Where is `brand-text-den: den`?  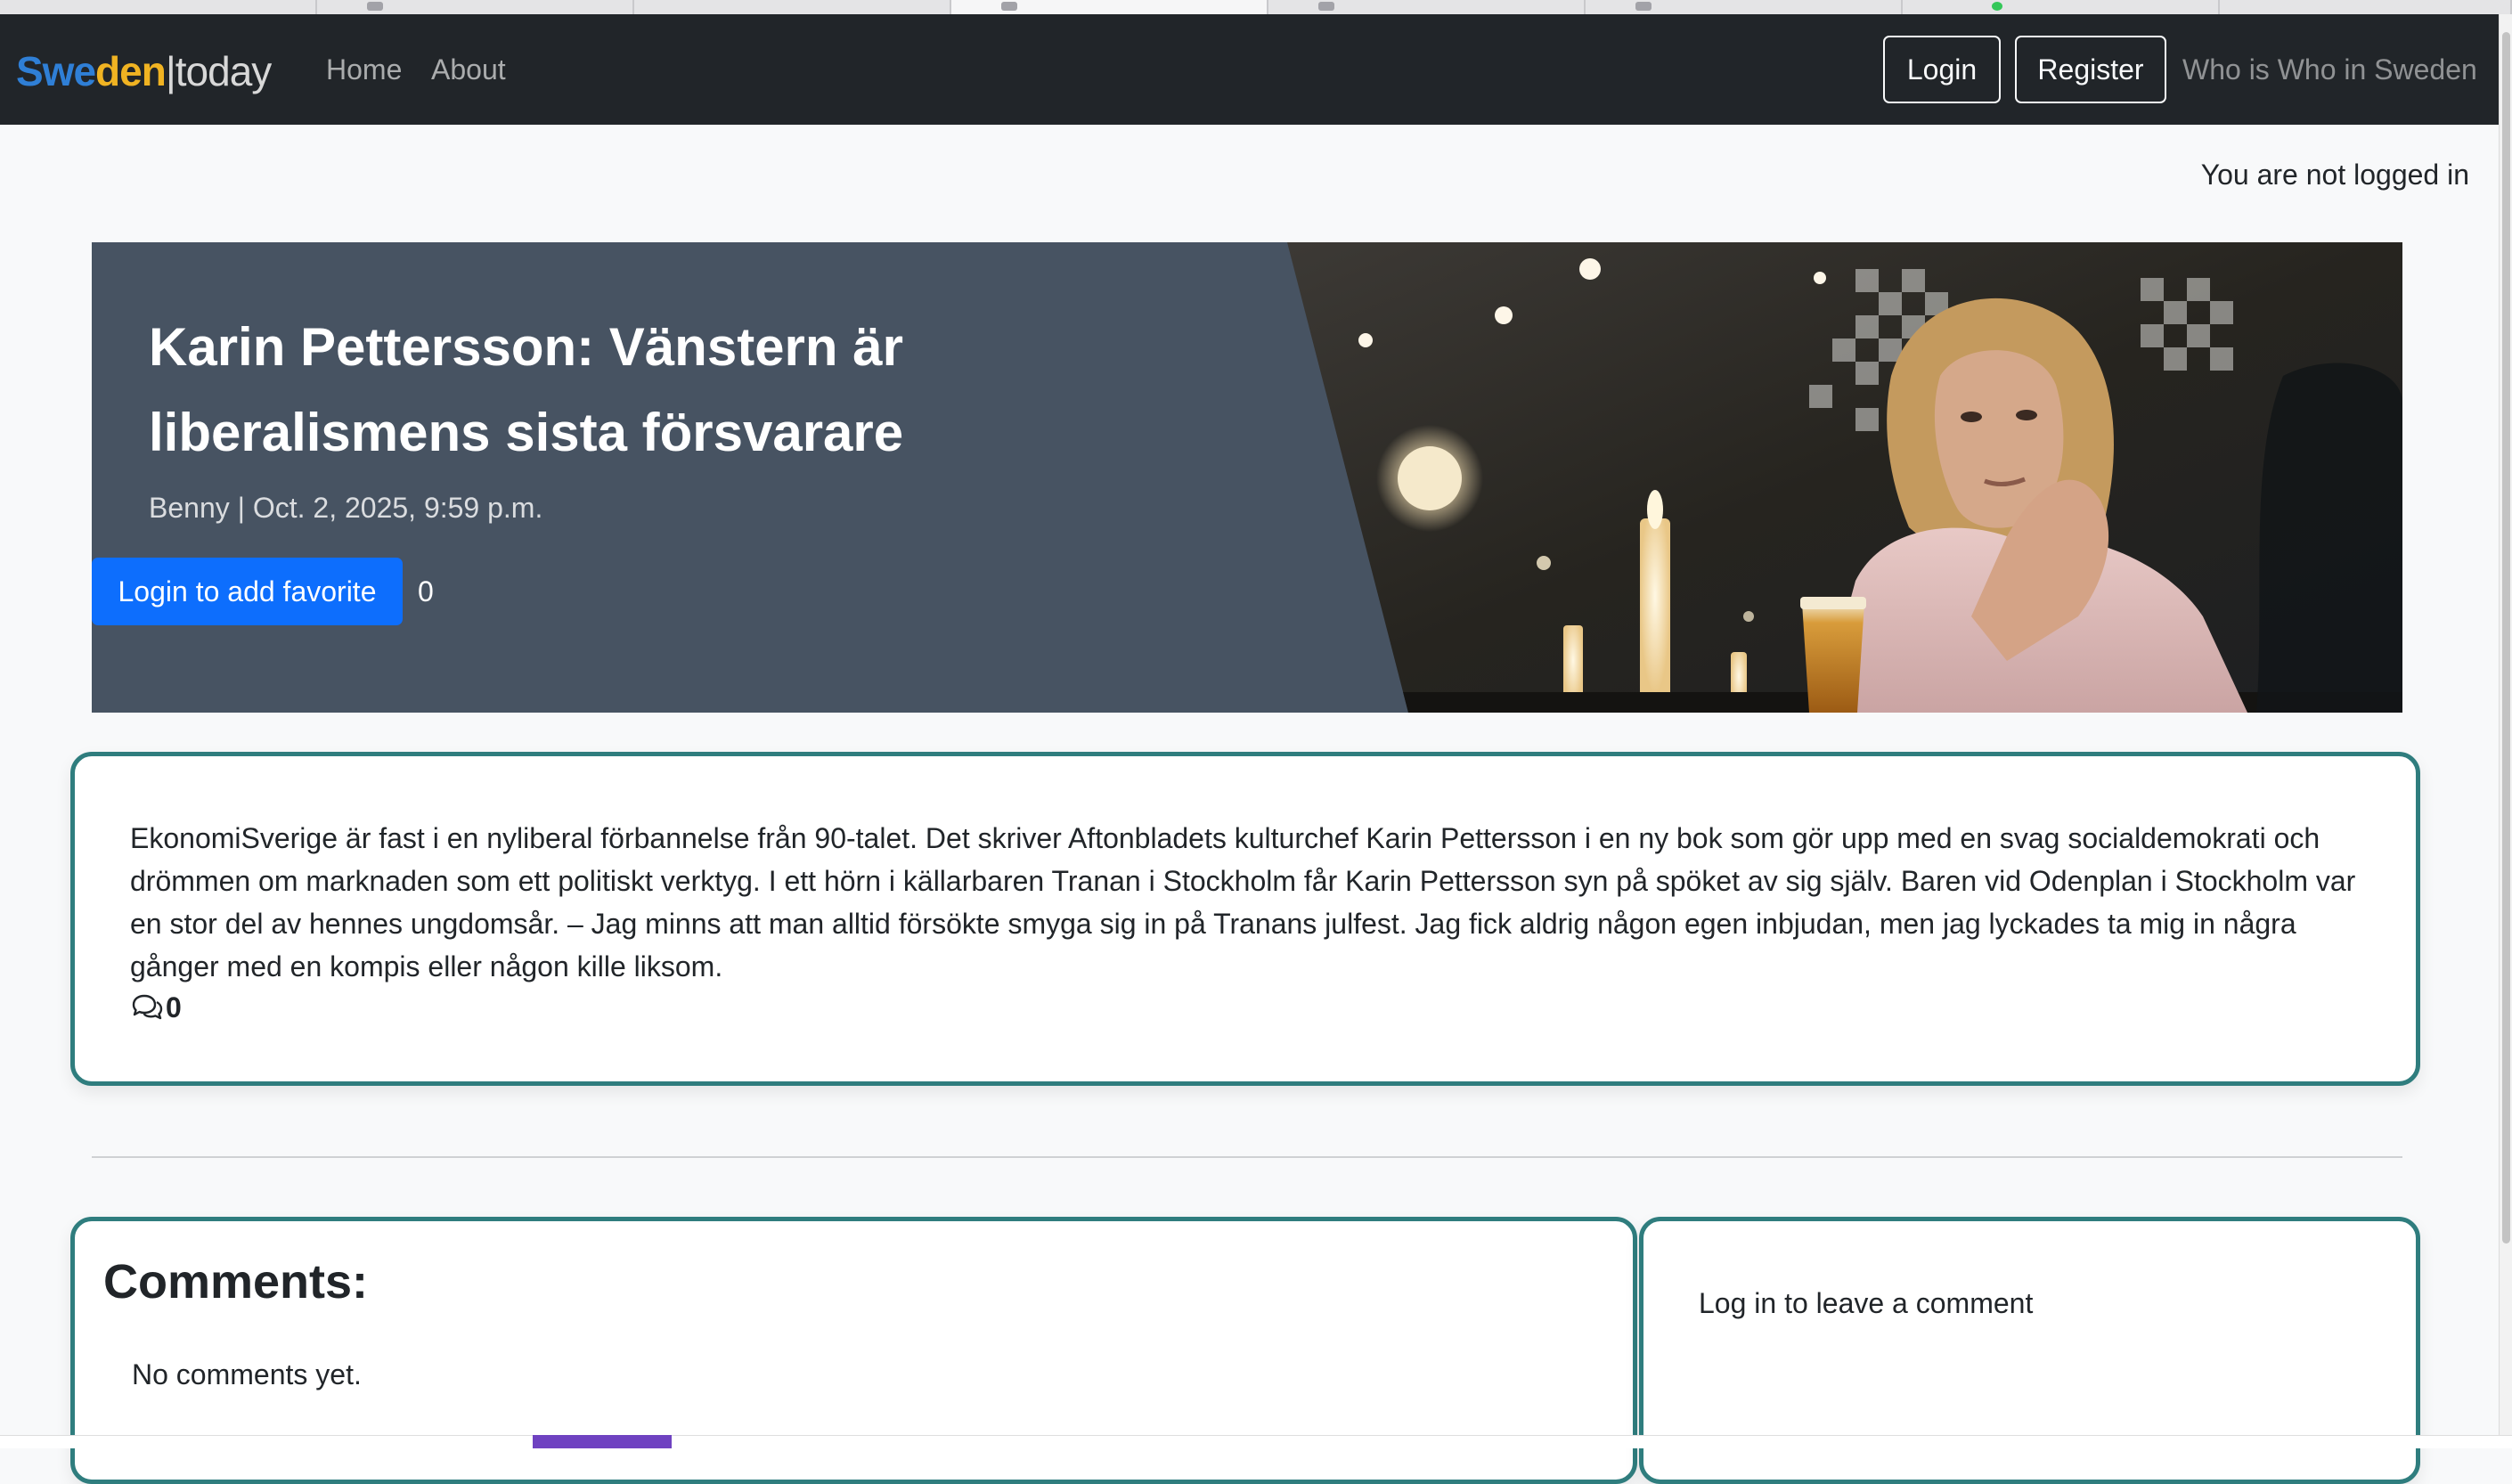 brand-text-den: den is located at coordinates (131, 71).